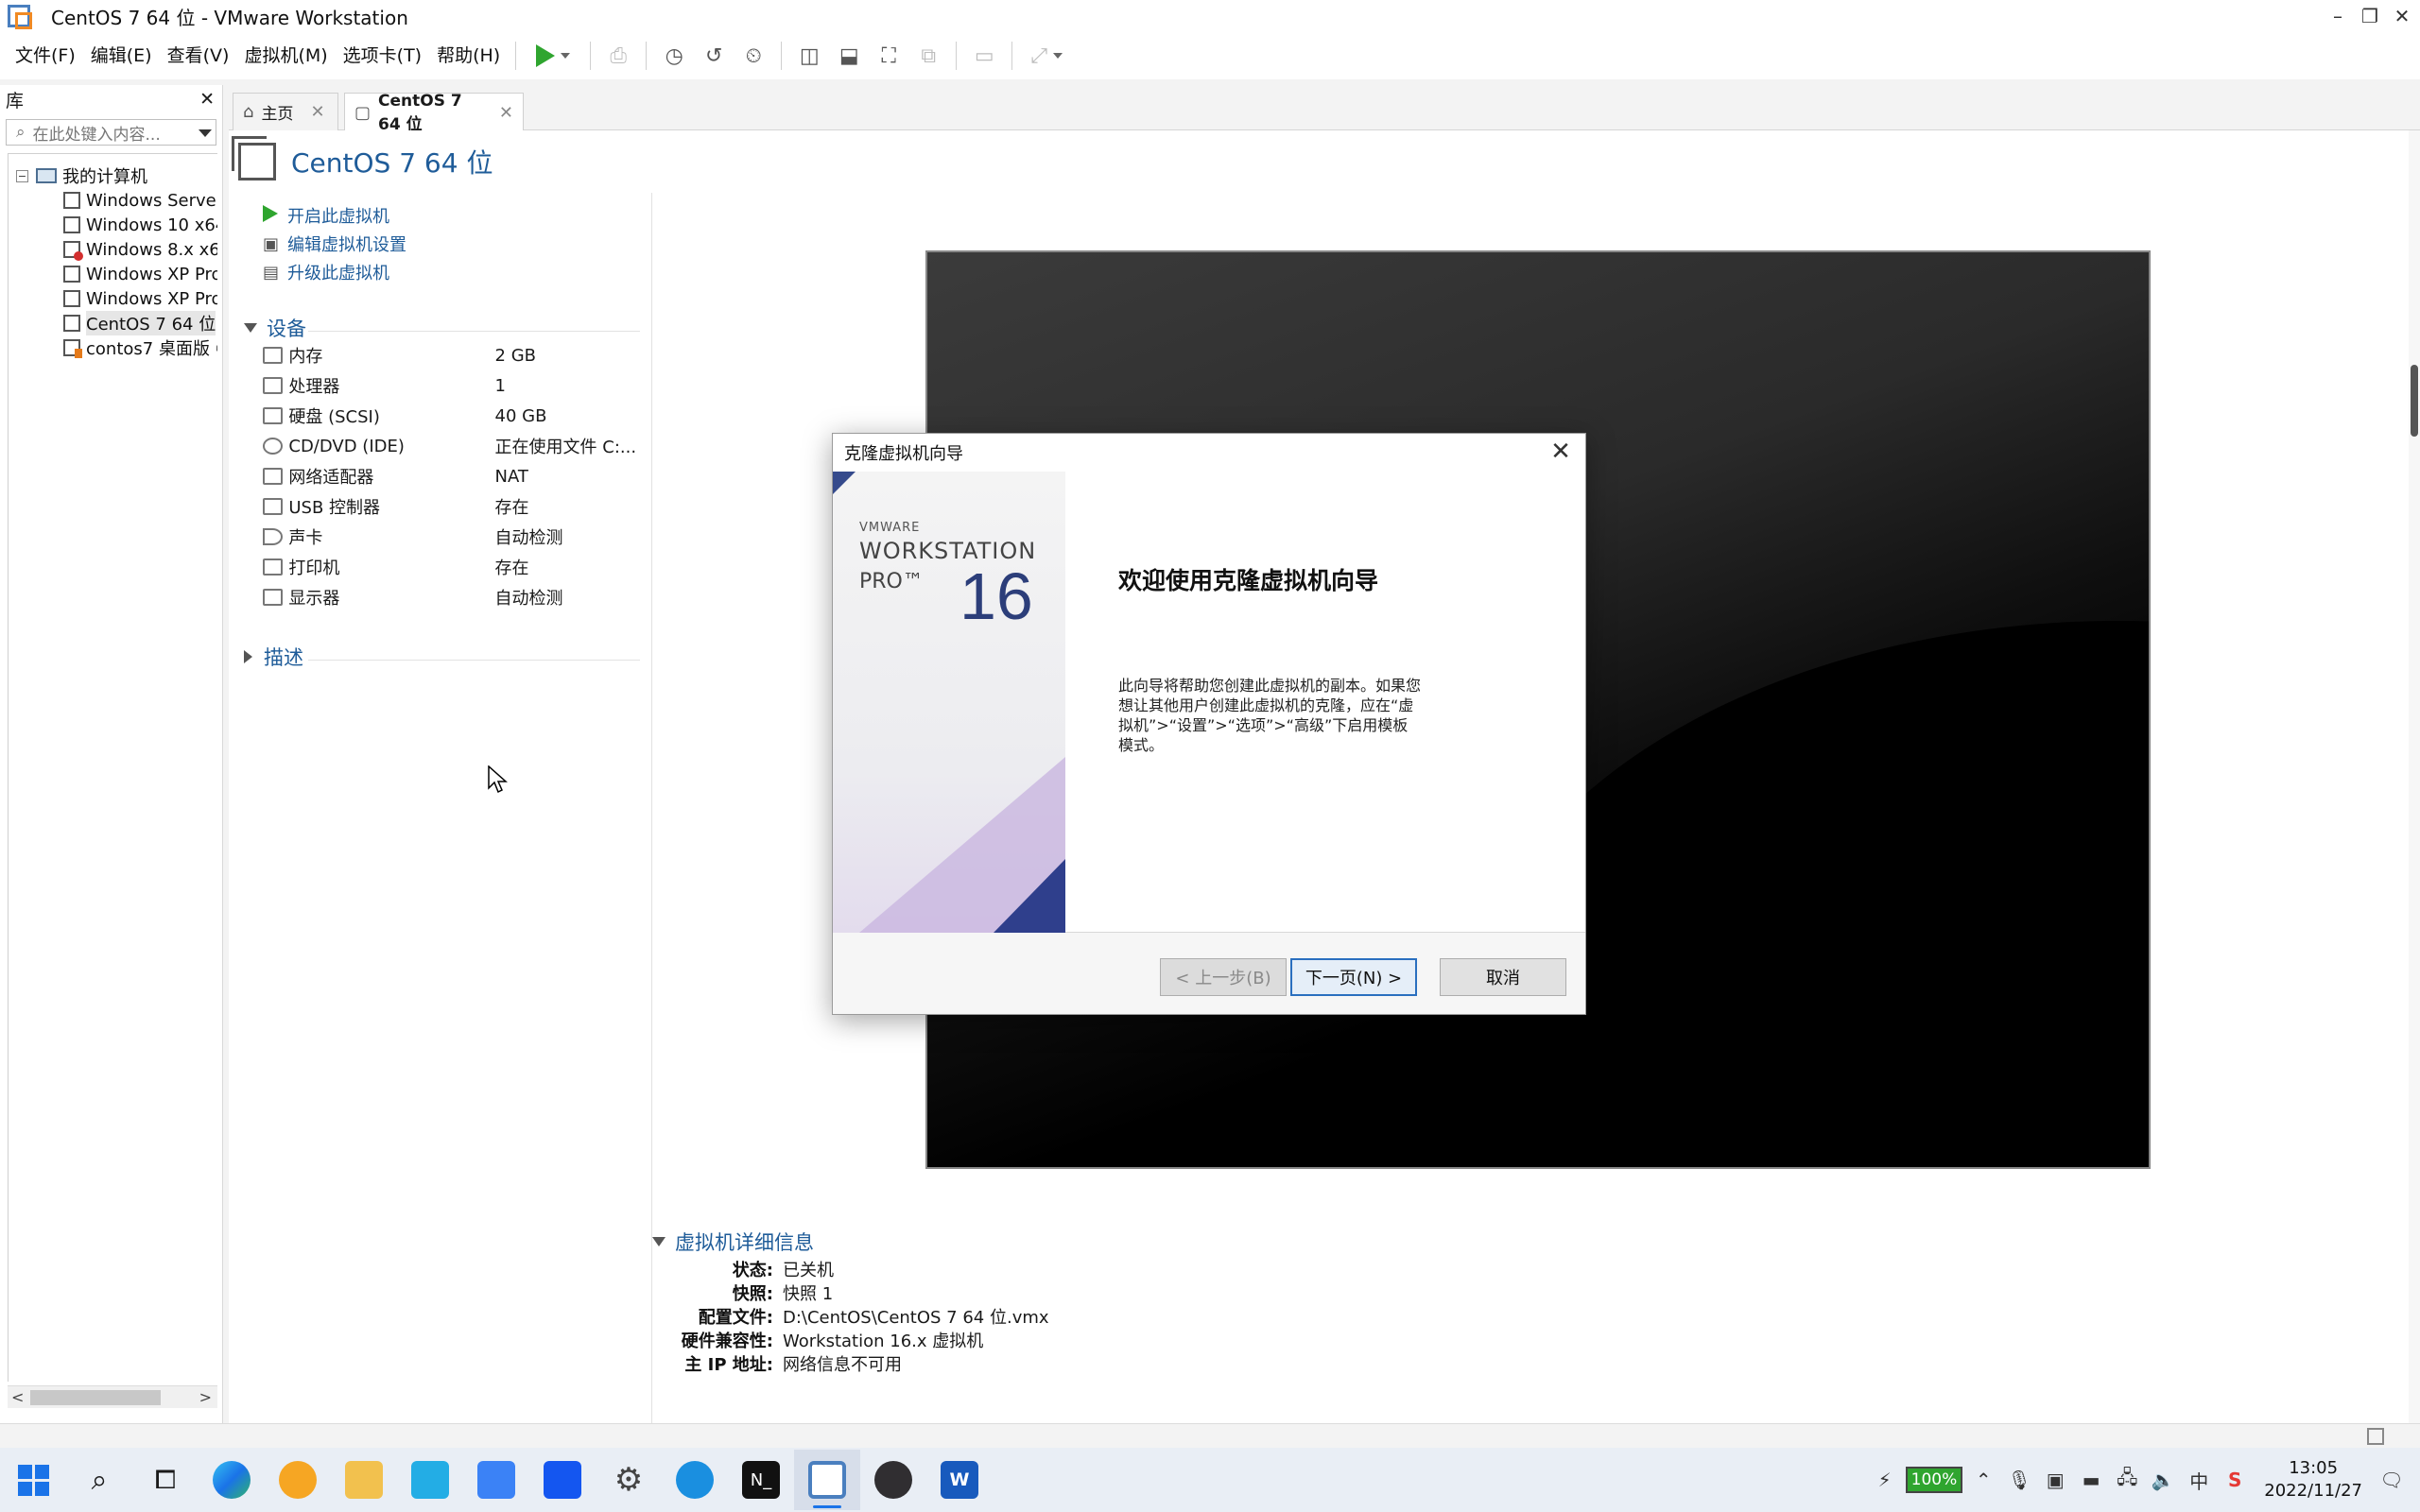 This screenshot has height=1512, width=2420. I want to click on detail-label: 配置文件:, so click(735, 1317).